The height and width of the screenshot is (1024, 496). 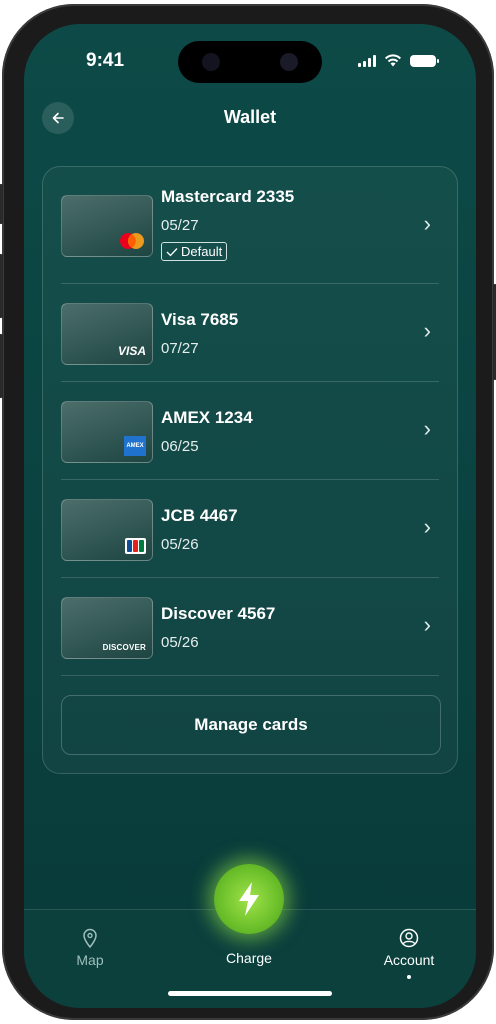 What do you see at coordinates (228, 196) in the screenshot?
I see `card-name: Mastercard 2335` at bounding box center [228, 196].